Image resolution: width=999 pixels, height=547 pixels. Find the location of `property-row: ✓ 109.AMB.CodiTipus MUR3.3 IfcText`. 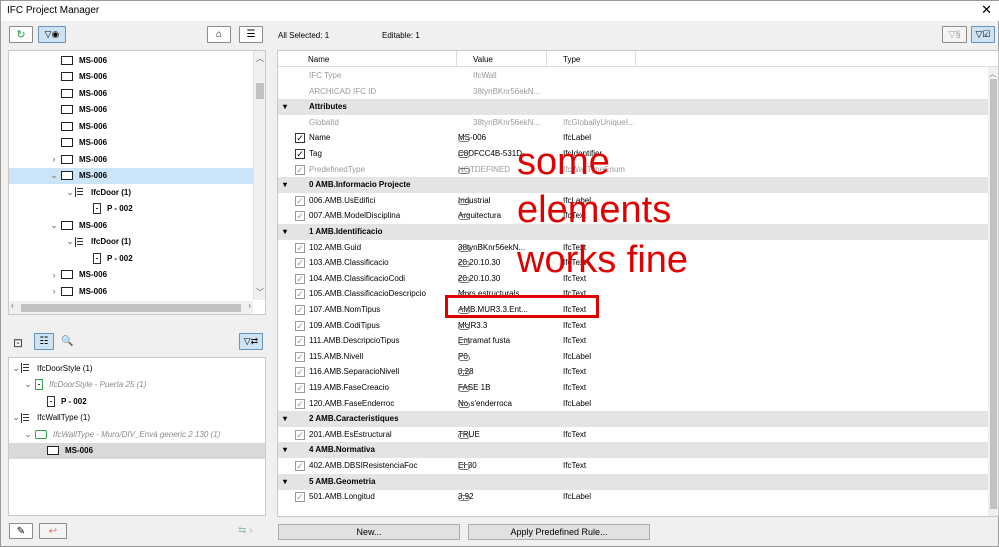

property-row: ✓ 109.AMB.CodiTipus MUR3.3 IfcText is located at coordinates (633, 326).